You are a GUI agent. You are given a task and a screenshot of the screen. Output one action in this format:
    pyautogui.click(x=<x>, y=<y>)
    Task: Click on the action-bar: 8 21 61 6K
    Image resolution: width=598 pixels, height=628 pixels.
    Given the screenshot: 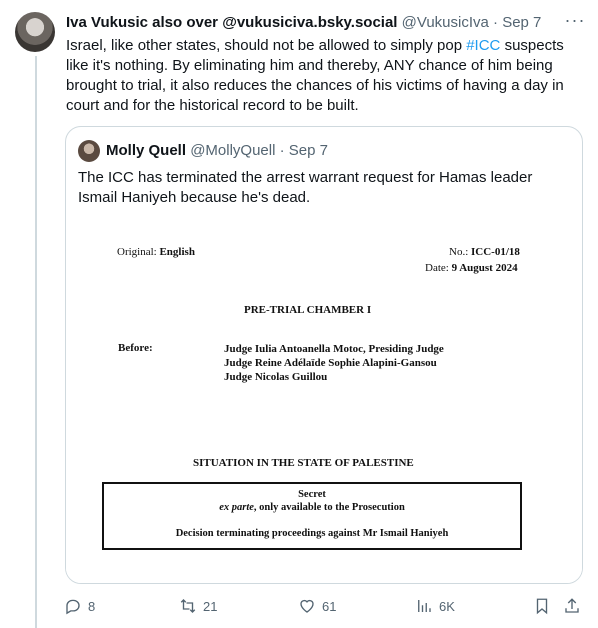 What is the action you would take?
    pyautogui.click(x=324, y=606)
    